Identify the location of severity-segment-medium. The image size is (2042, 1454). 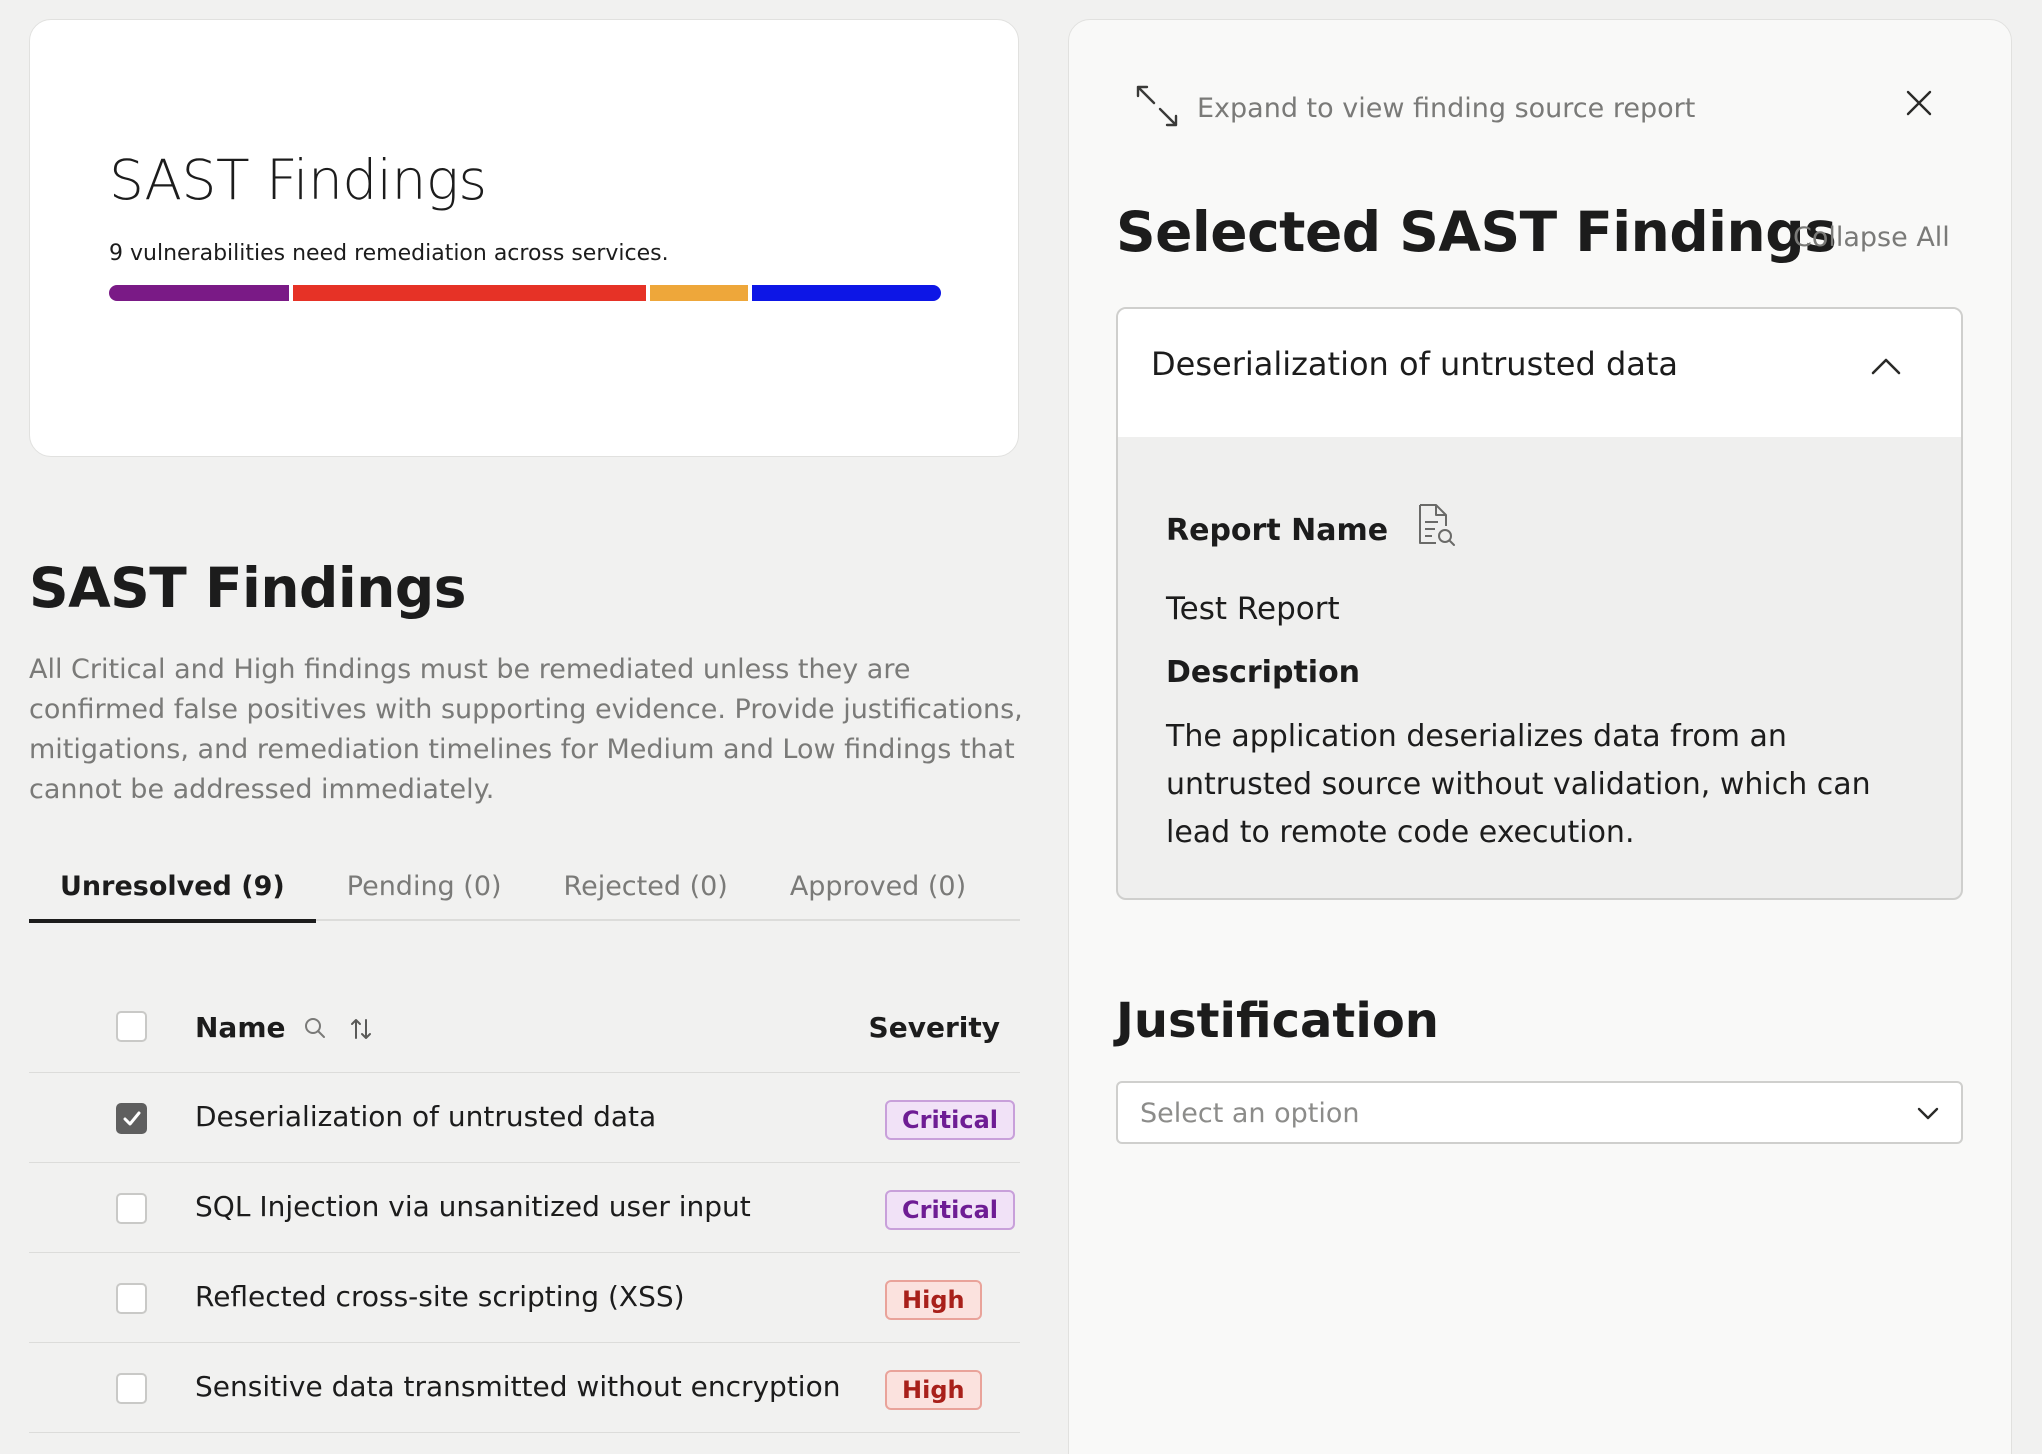
(699, 293).